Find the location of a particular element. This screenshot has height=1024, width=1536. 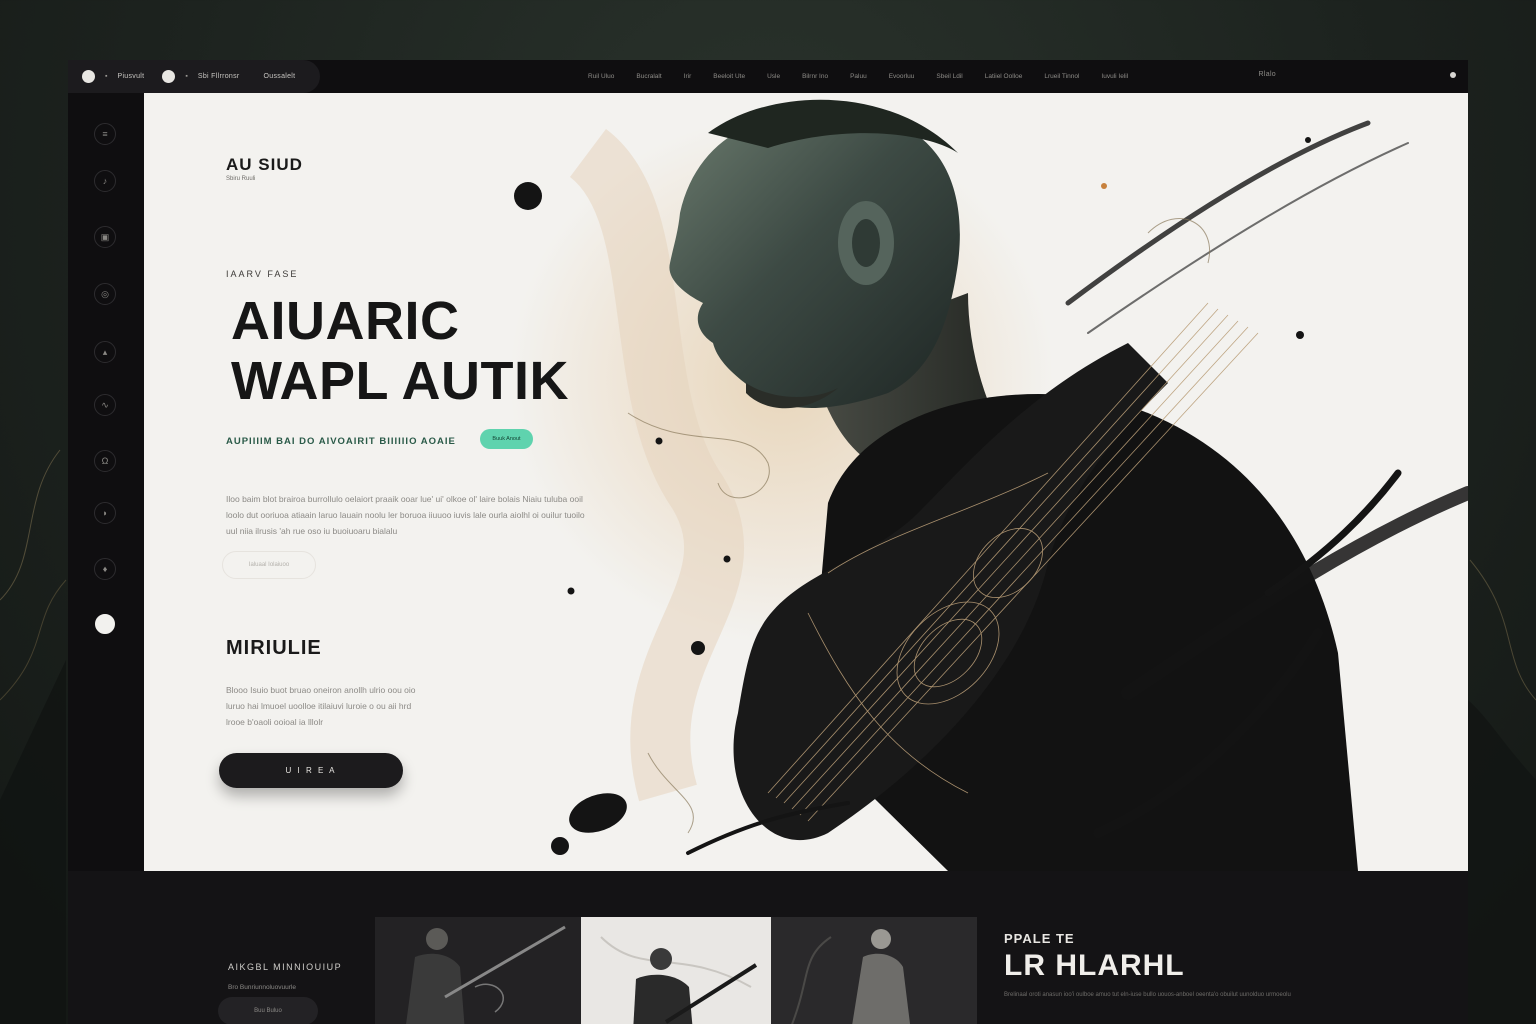

wave-icon: ∿ is located at coordinates (105, 405).